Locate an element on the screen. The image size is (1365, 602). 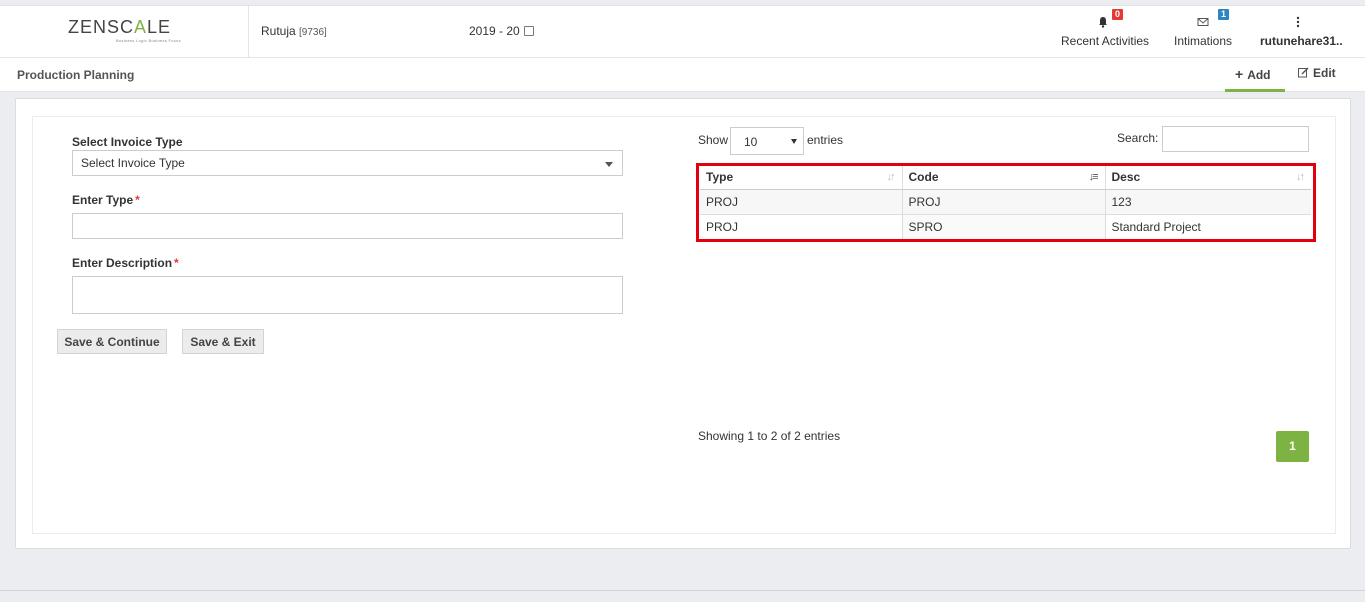
column-header-code: Code ↓≡ is located at coordinates (1004, 178).